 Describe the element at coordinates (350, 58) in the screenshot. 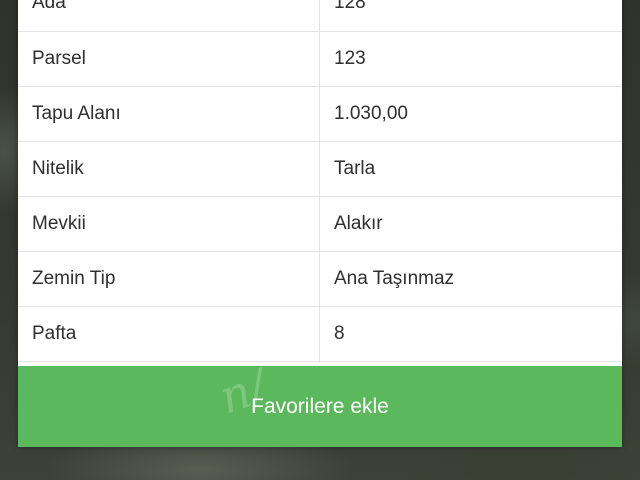

I see `row-value: 123` at that location.